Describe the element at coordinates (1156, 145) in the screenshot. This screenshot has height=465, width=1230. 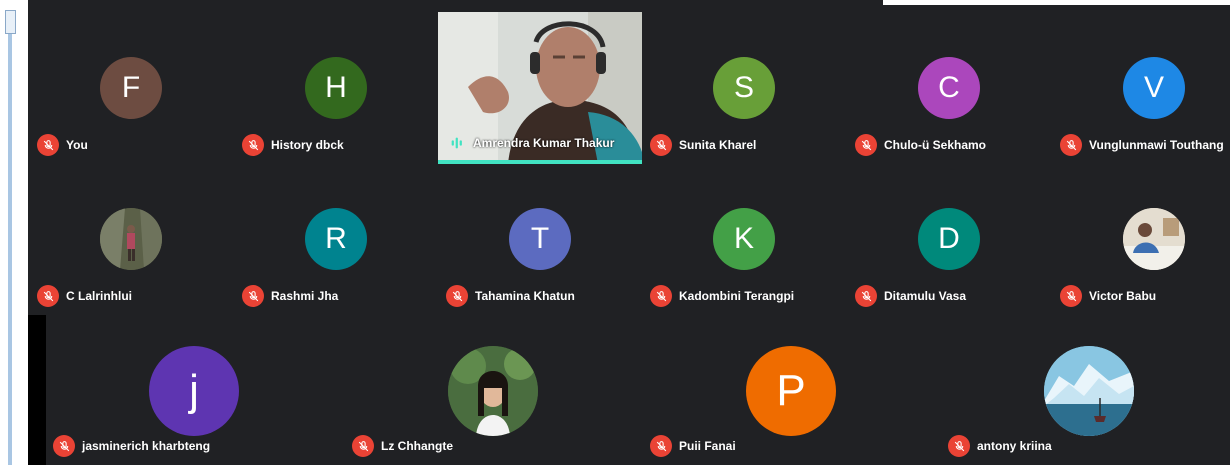
I see `participant-name: Vunglunmawi Touthang` at that location.